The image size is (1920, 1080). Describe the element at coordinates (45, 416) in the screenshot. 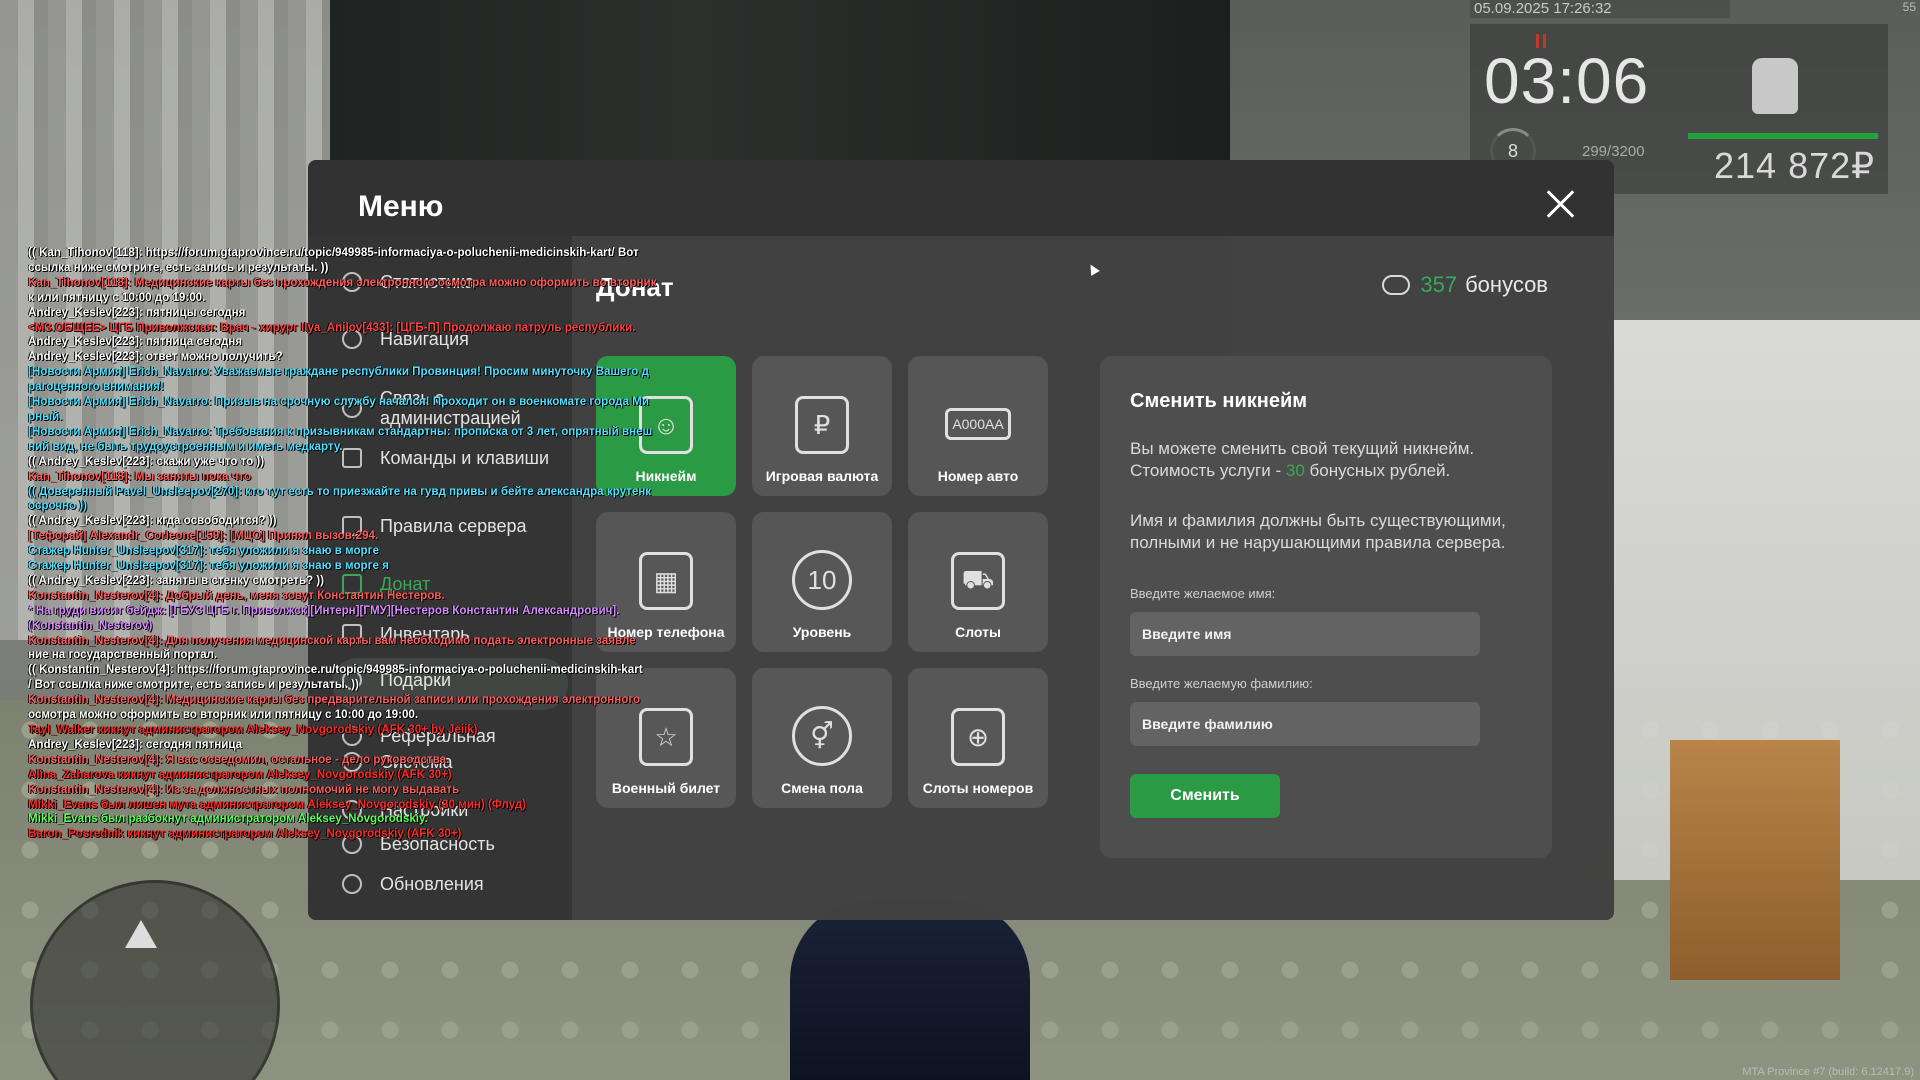

I see `chat-line: рный.` at that location.